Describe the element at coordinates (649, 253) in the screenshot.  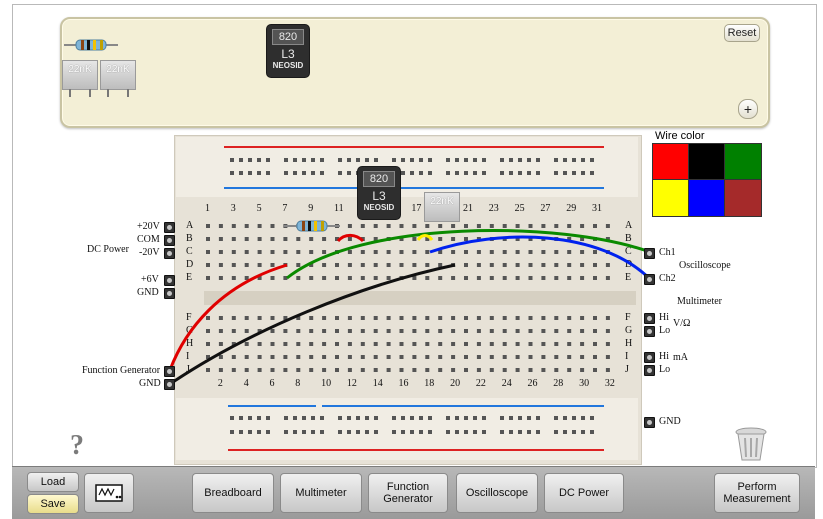
I see `oscilloscope-ch1-terminal` at that location.